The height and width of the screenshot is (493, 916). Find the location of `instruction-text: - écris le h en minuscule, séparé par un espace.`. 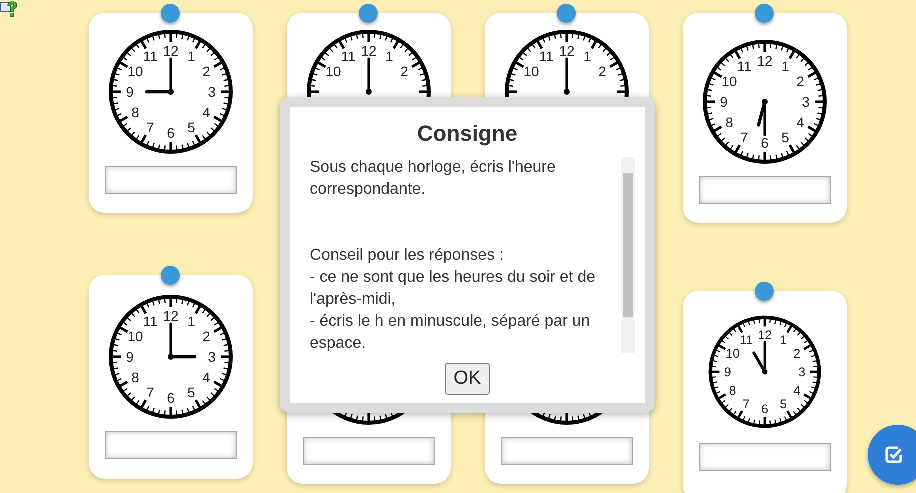

instruction-text: - écris le h en minuscule, séparé par un espace. is located at coordinates (451, 333).